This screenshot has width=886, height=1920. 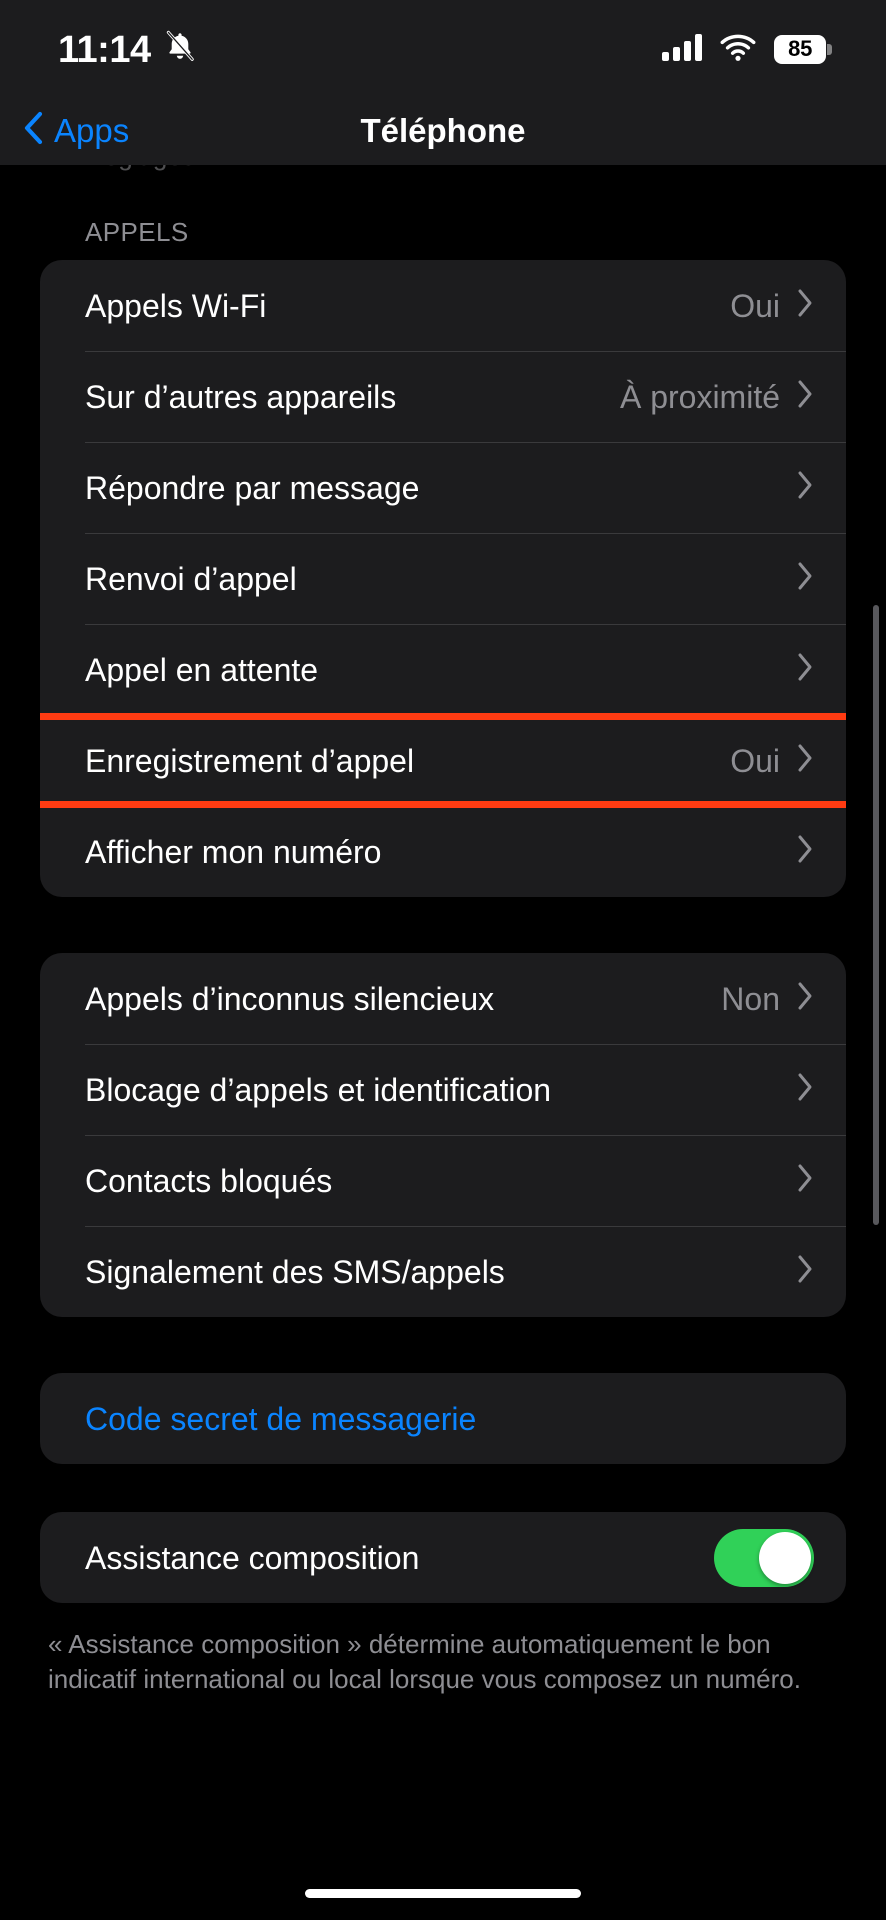 What do you see at coordinates (443, 176) in the screenshot?
I see `partially-scrolled-row: Réglages` at bounding box center [443, 176].